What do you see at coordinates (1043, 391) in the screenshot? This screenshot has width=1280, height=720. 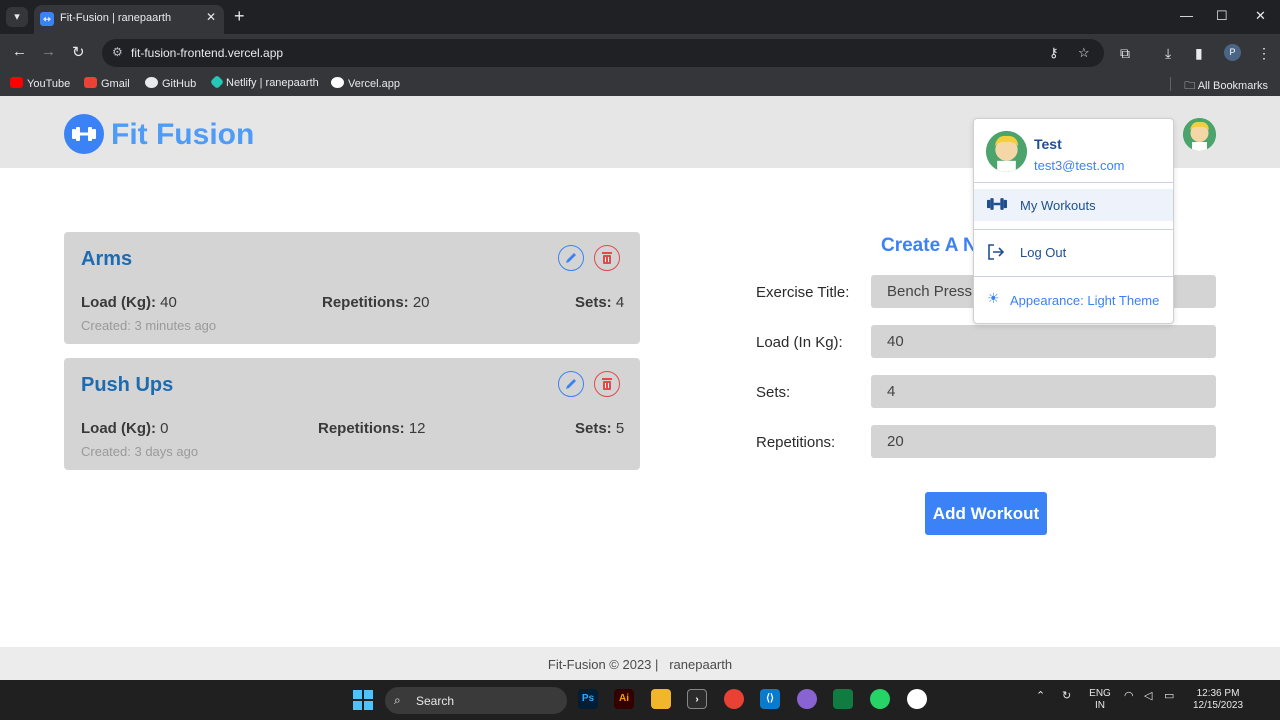 I see `sets-input` at bounding box center [1043, 391].